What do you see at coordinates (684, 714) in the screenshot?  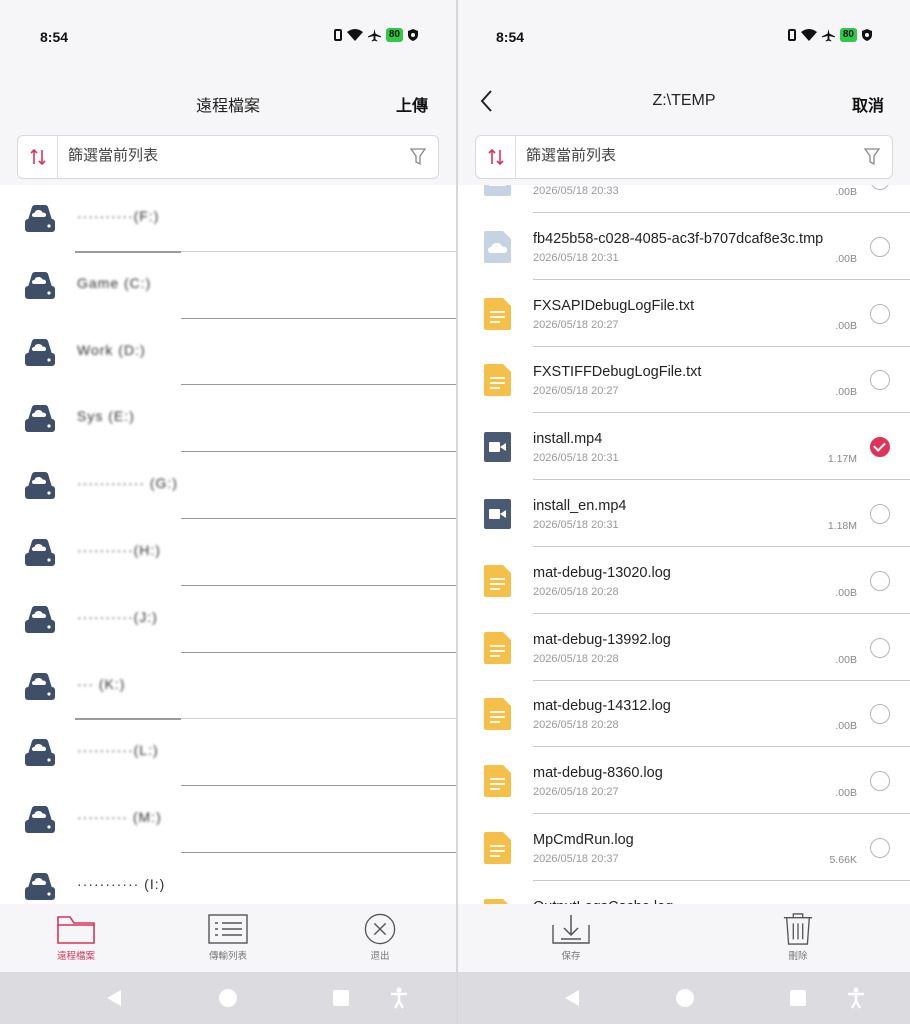 I see `file-list-item: mat-debug-14312.log 2026/05/18 20:28 .00B` at bounding box center [684, 714].